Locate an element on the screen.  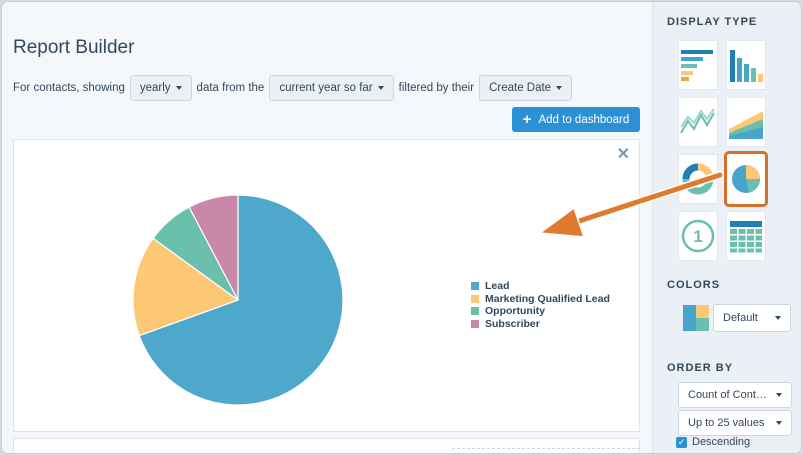
legend-item-mql: Marketing Qualified Lead is located at coordinates (540, 299).